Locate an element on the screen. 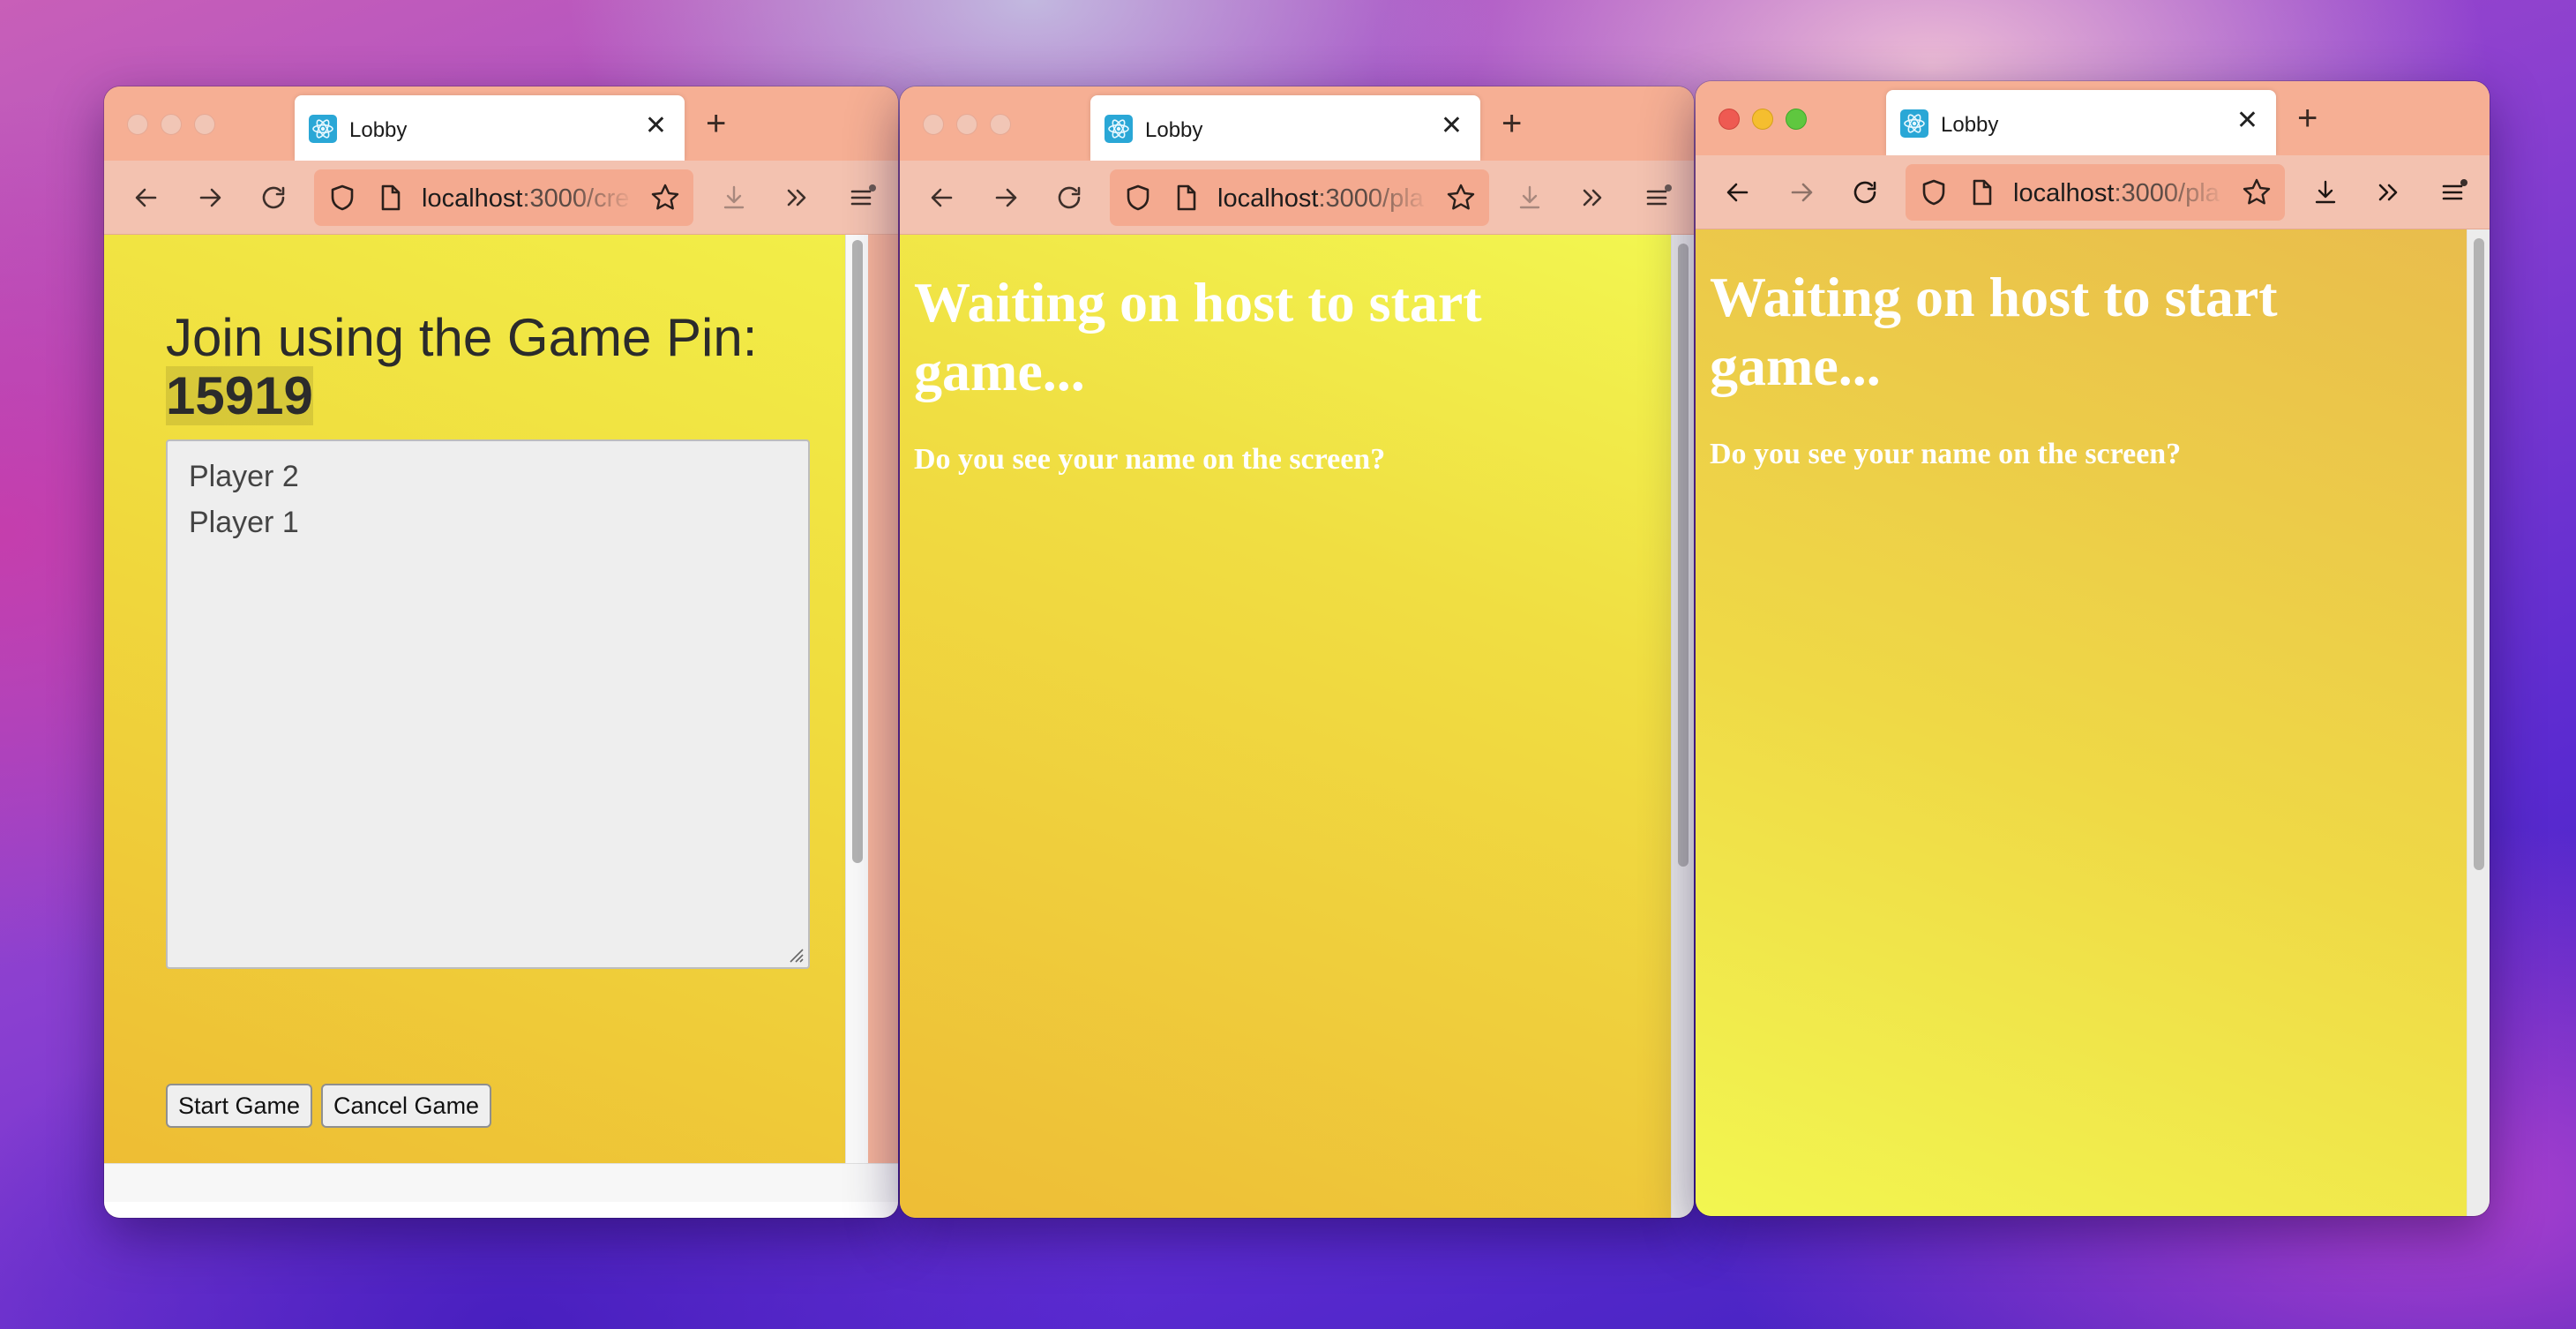 The image size is (2576, 1329). url-text: localhost:3000/cre is located at coordinates (528, 199).